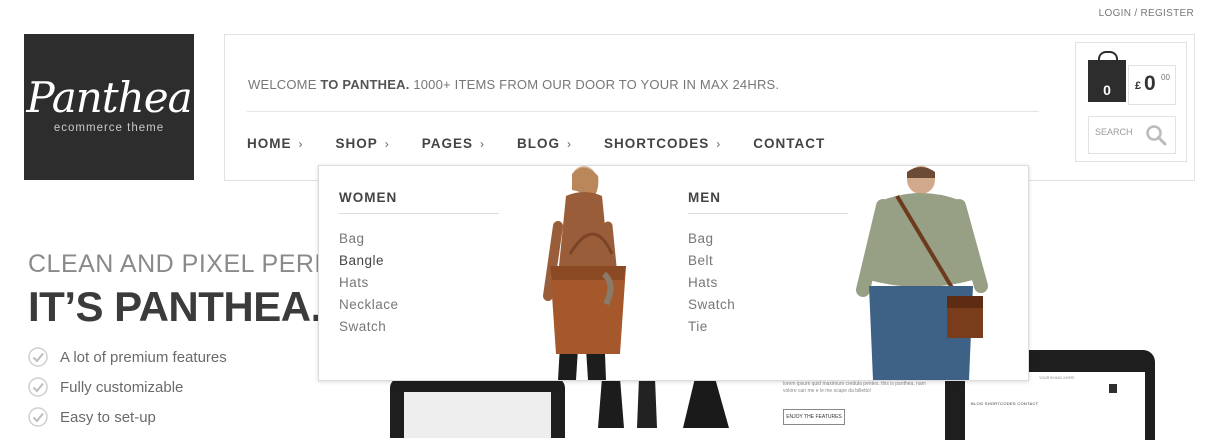 This screenshot has width=1219, height=440. What do you see at coordinates (589, 273) in the screenshot?
I see `woman-model-image` at bounding box center [589, 273].